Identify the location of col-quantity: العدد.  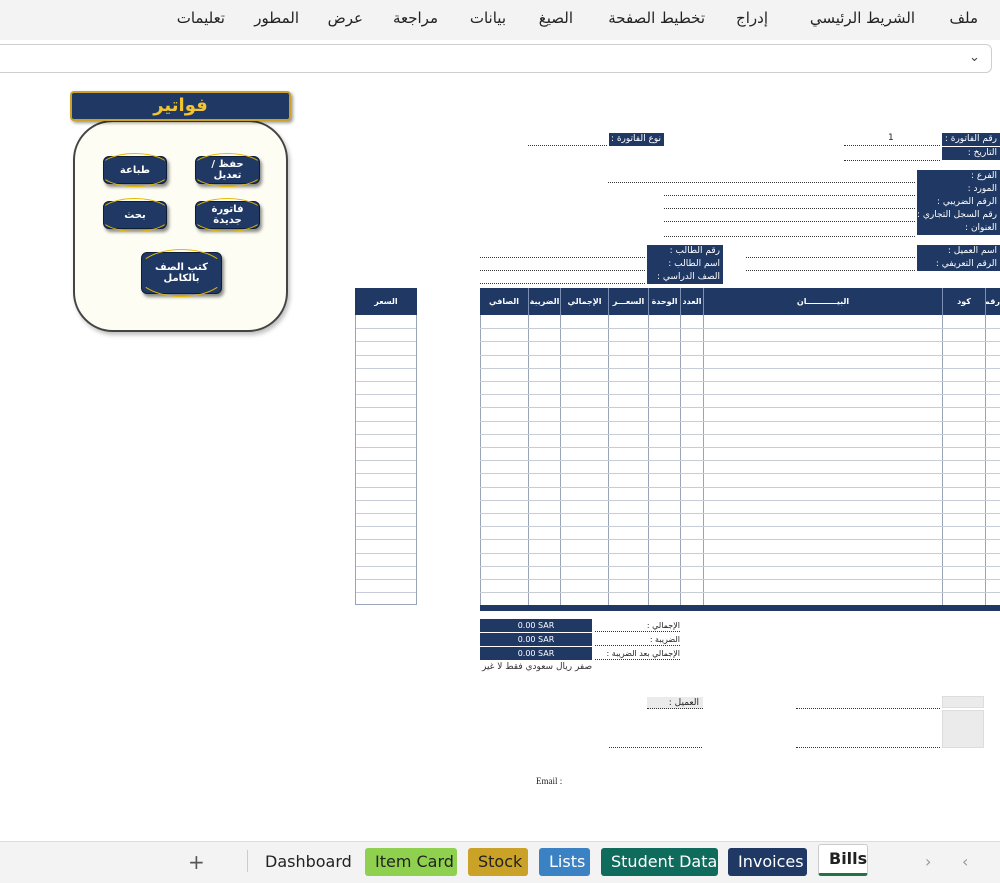
(691, 301).